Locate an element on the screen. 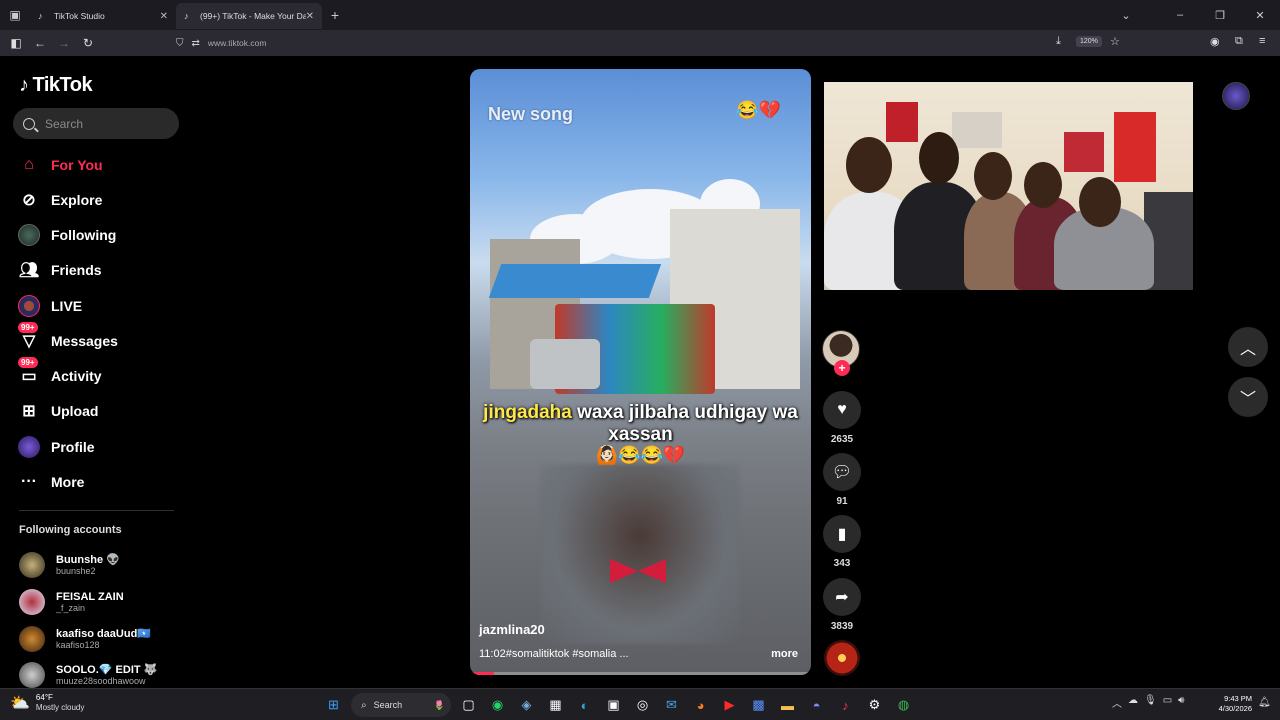 Image resolution: width=1280 pixels, height=720 pixels. cloud-icon: ☁ is located at coordinates (1133, 702).